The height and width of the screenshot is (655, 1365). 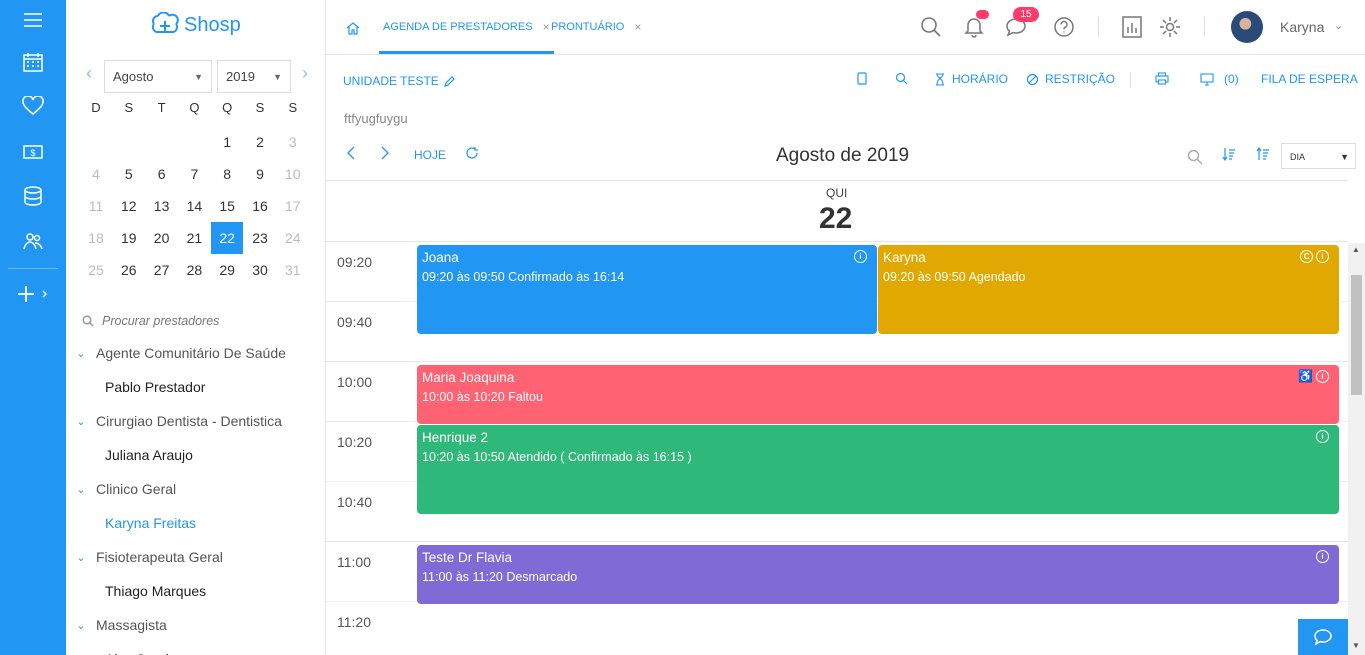 I want to click on prev-icon, so click(x=351, y=154).